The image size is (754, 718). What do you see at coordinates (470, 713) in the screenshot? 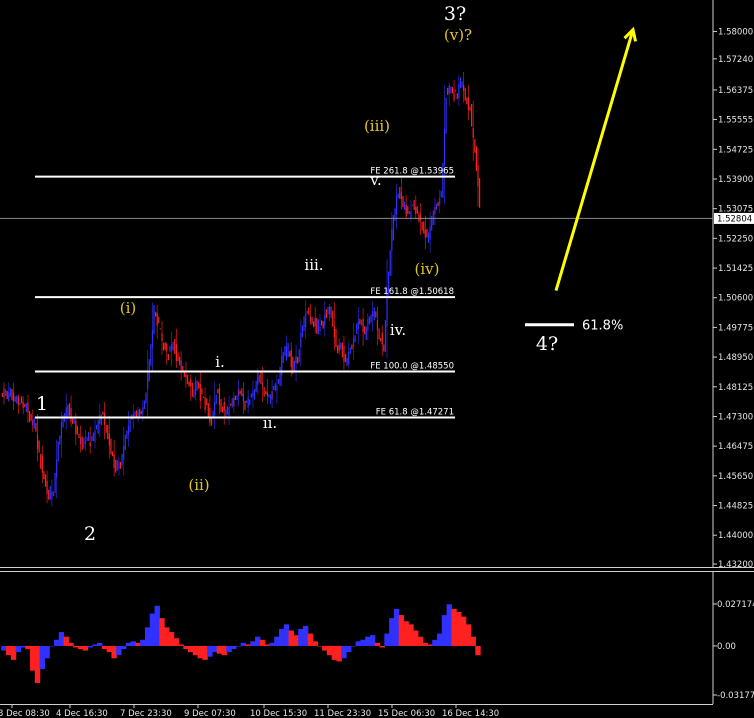
I see `time-tick-label: 16 Dec 14:30` at bounding box center [470, 713].